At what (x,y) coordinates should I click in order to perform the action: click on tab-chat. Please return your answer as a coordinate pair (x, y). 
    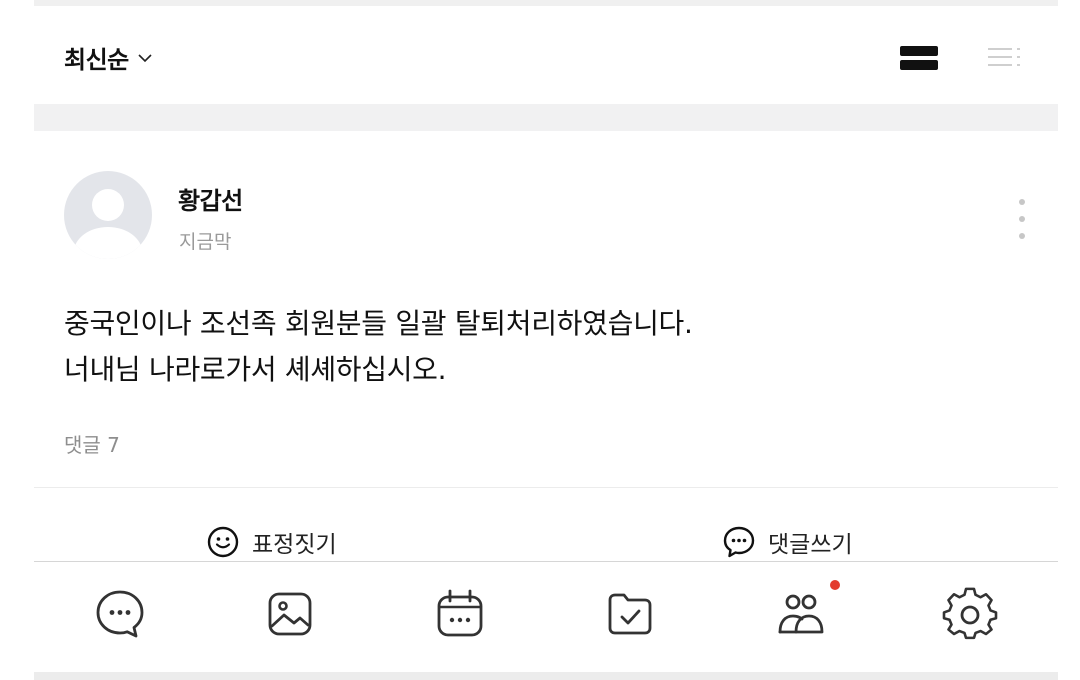
    Looking at the image, I should click on (120, 614).